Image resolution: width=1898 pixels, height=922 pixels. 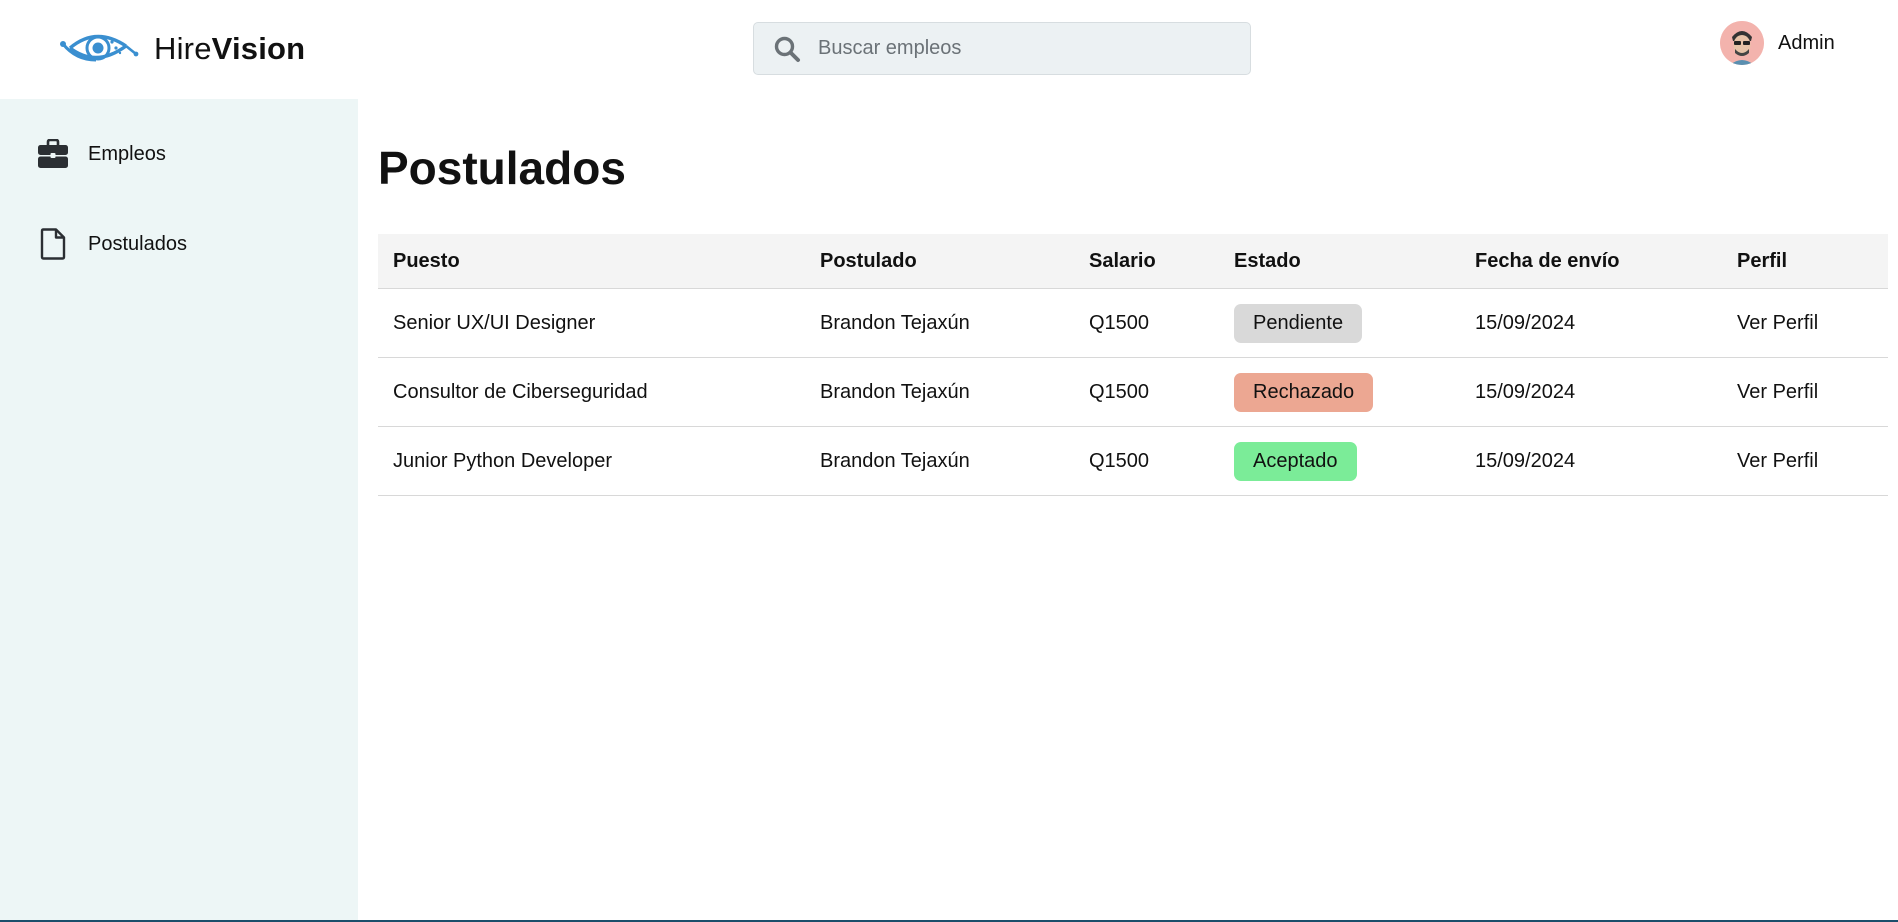 What do you see at coordinates (591, 323) in the screenshot?
I see `cell-puesto: Senior UX/UI Designer` at bounding box center [591, 323].